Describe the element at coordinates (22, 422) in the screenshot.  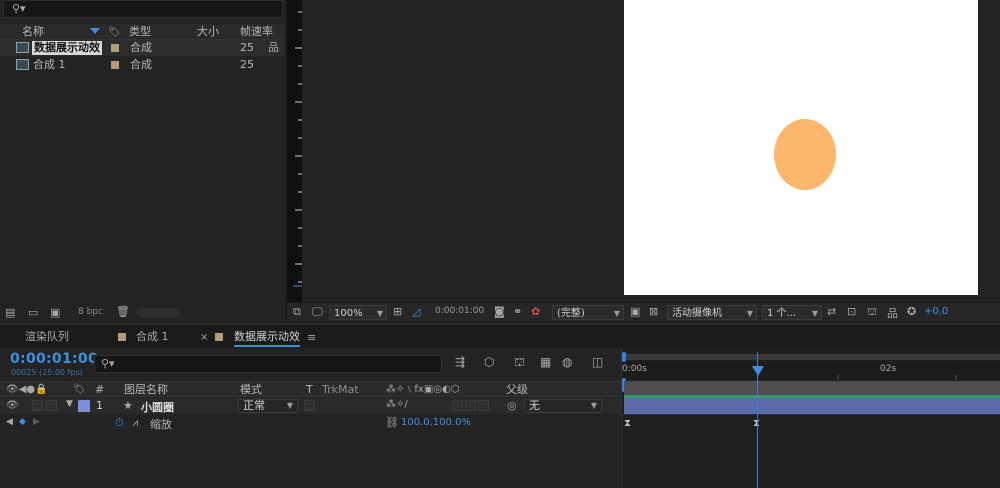
I see `keyframe-diamond-icon: ◆` at that location.